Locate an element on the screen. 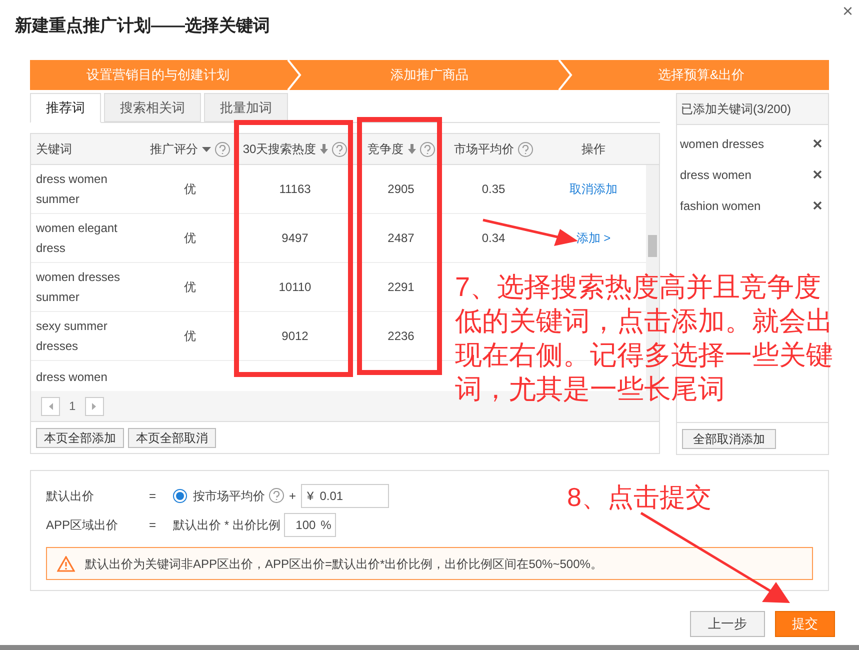  competition-cell: 2291 is located at coordinates (401, 287).